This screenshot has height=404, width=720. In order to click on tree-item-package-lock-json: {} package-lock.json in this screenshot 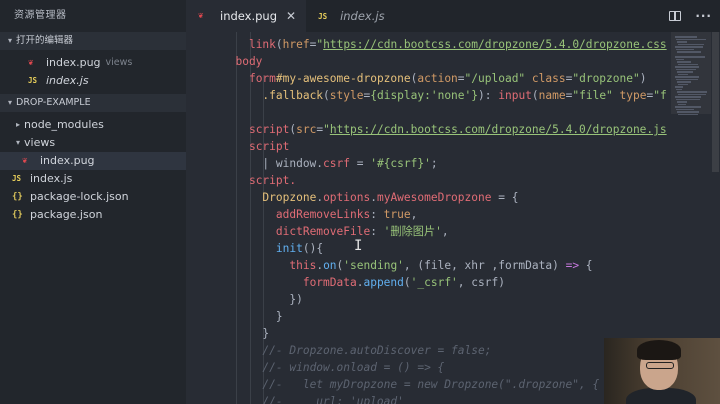, I will do `click(93, 197)`.